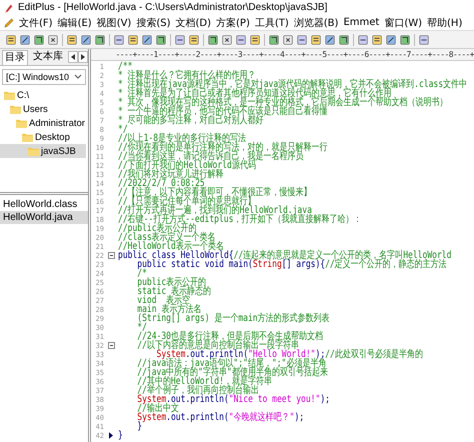  What do you see at coordinates (295, 54) in the screenshot?
I see `ruler: ----+----1----+----2----+----3----+----4----+----5----+----6----+----7----+----8----+` at bounding box center [295, 54].